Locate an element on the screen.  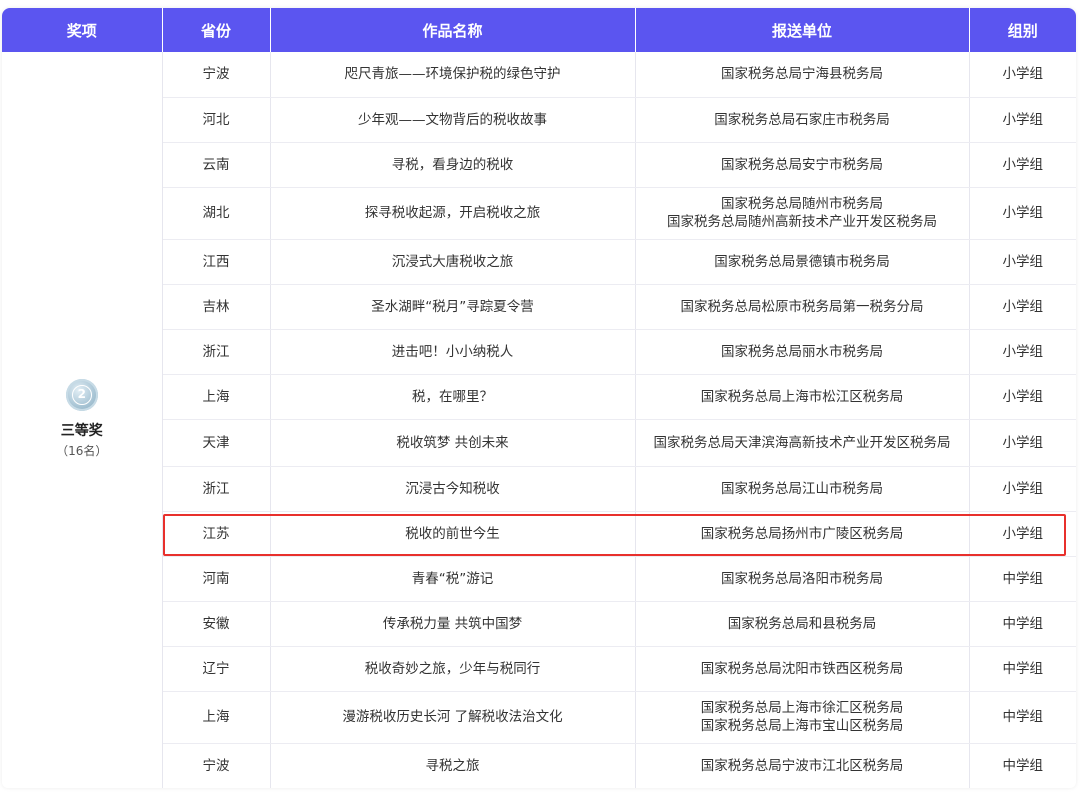
cell-province: 江西 is located at coordinates (216, 262).